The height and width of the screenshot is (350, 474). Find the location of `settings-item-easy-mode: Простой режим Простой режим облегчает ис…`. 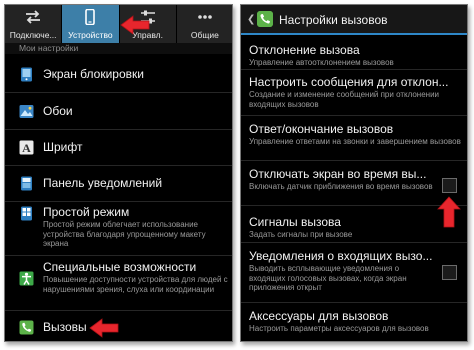

settings-item-easy-mode: Простой режим Простой режим облегчает ис… is located at coordinates (118, 229).